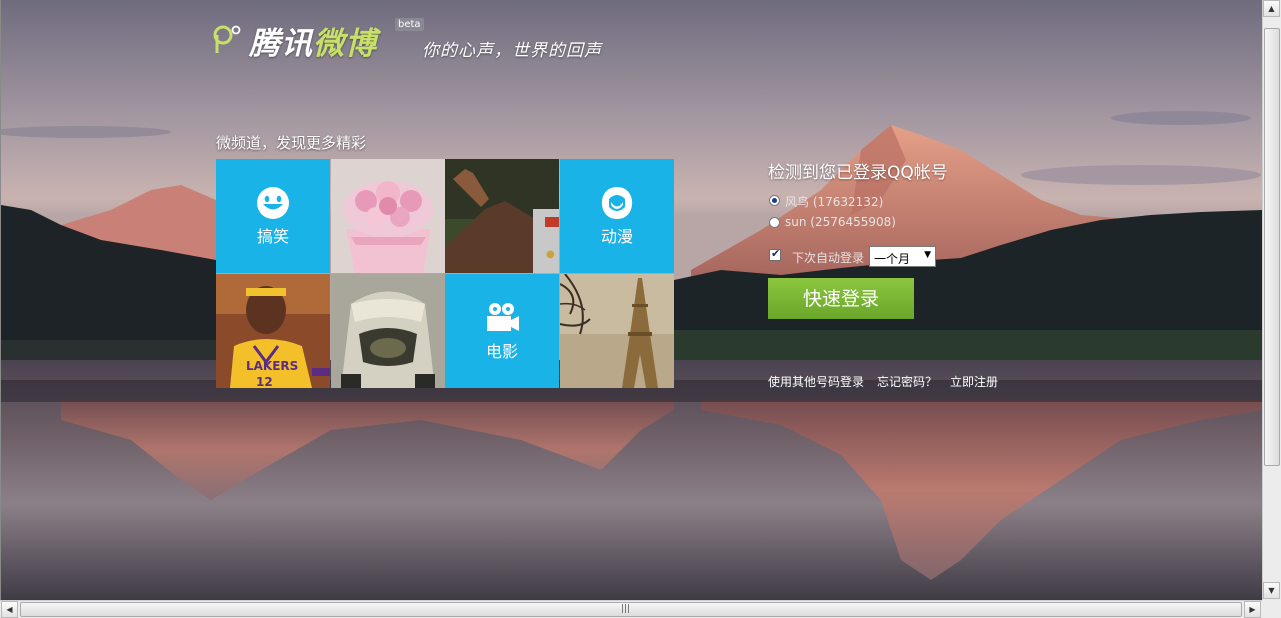  What do you see at coordinates (1272, 247) in the screenshot?
I see `vertical-scroll-thumb` at bounding box center [1272, 247].